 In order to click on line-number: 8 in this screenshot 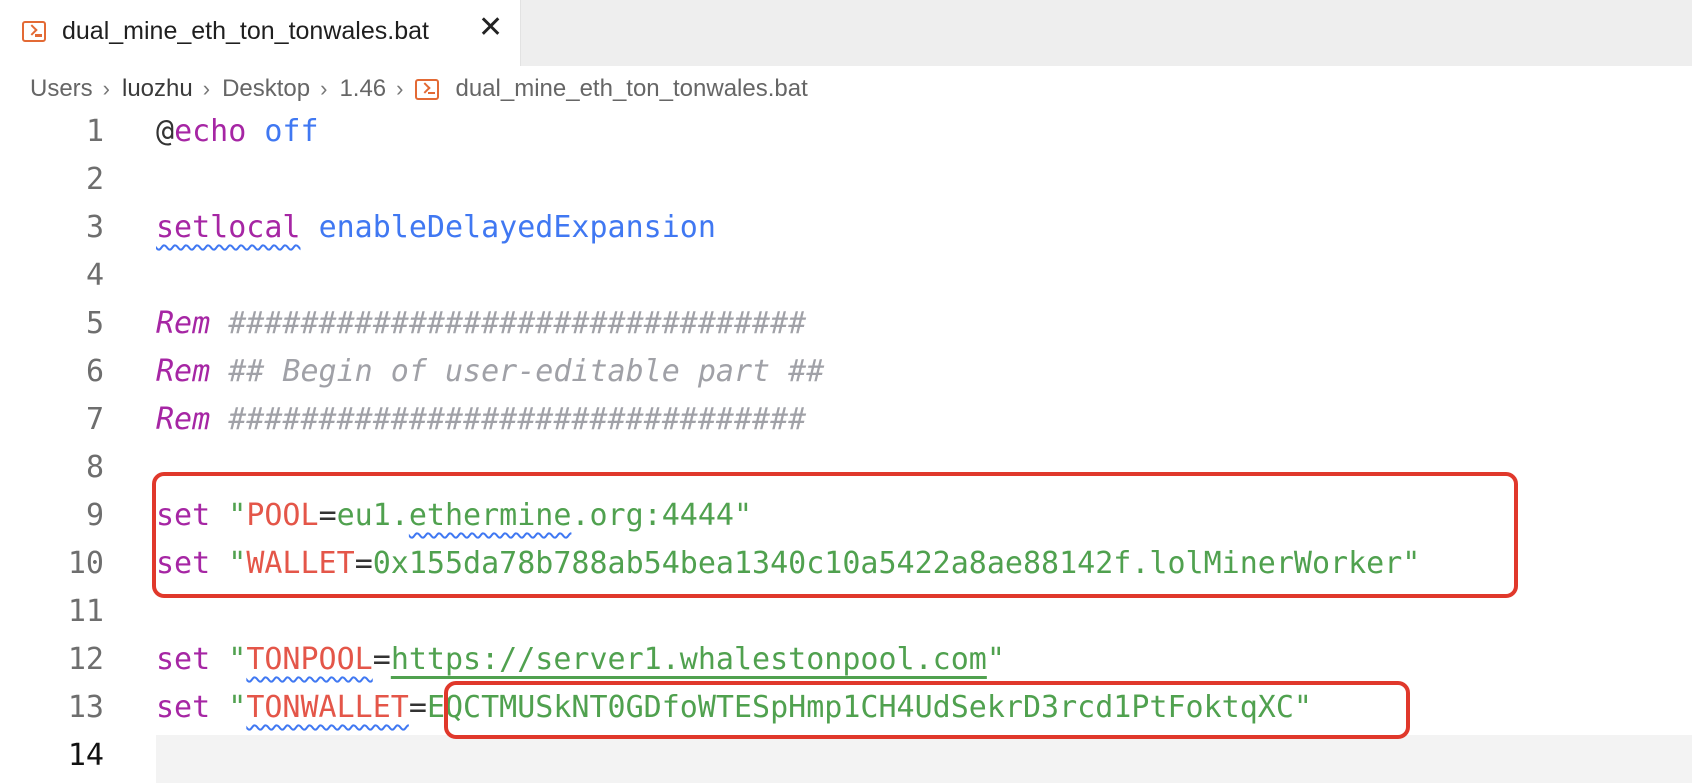, I will do `click(94, 467)`.